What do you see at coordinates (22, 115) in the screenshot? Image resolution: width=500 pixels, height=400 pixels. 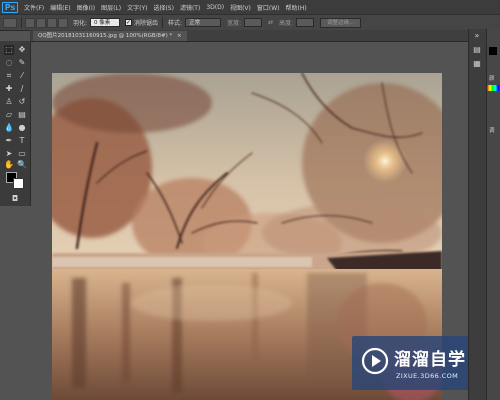 I see `gradient-tool-icon: ▤` at bounding box center [22, 115].